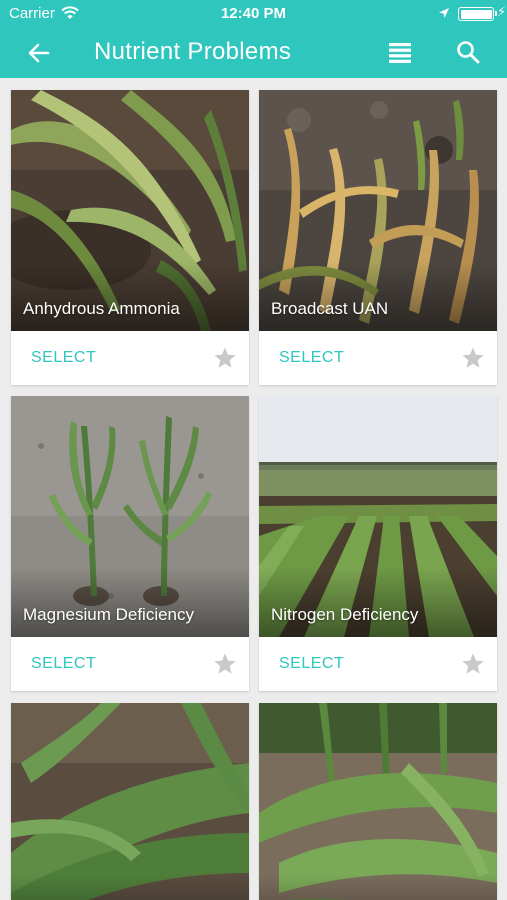 The height and width of the screenshot is (900, 507). I want to click on problem-label: Magnesium Deficiency, so click(109, 614).